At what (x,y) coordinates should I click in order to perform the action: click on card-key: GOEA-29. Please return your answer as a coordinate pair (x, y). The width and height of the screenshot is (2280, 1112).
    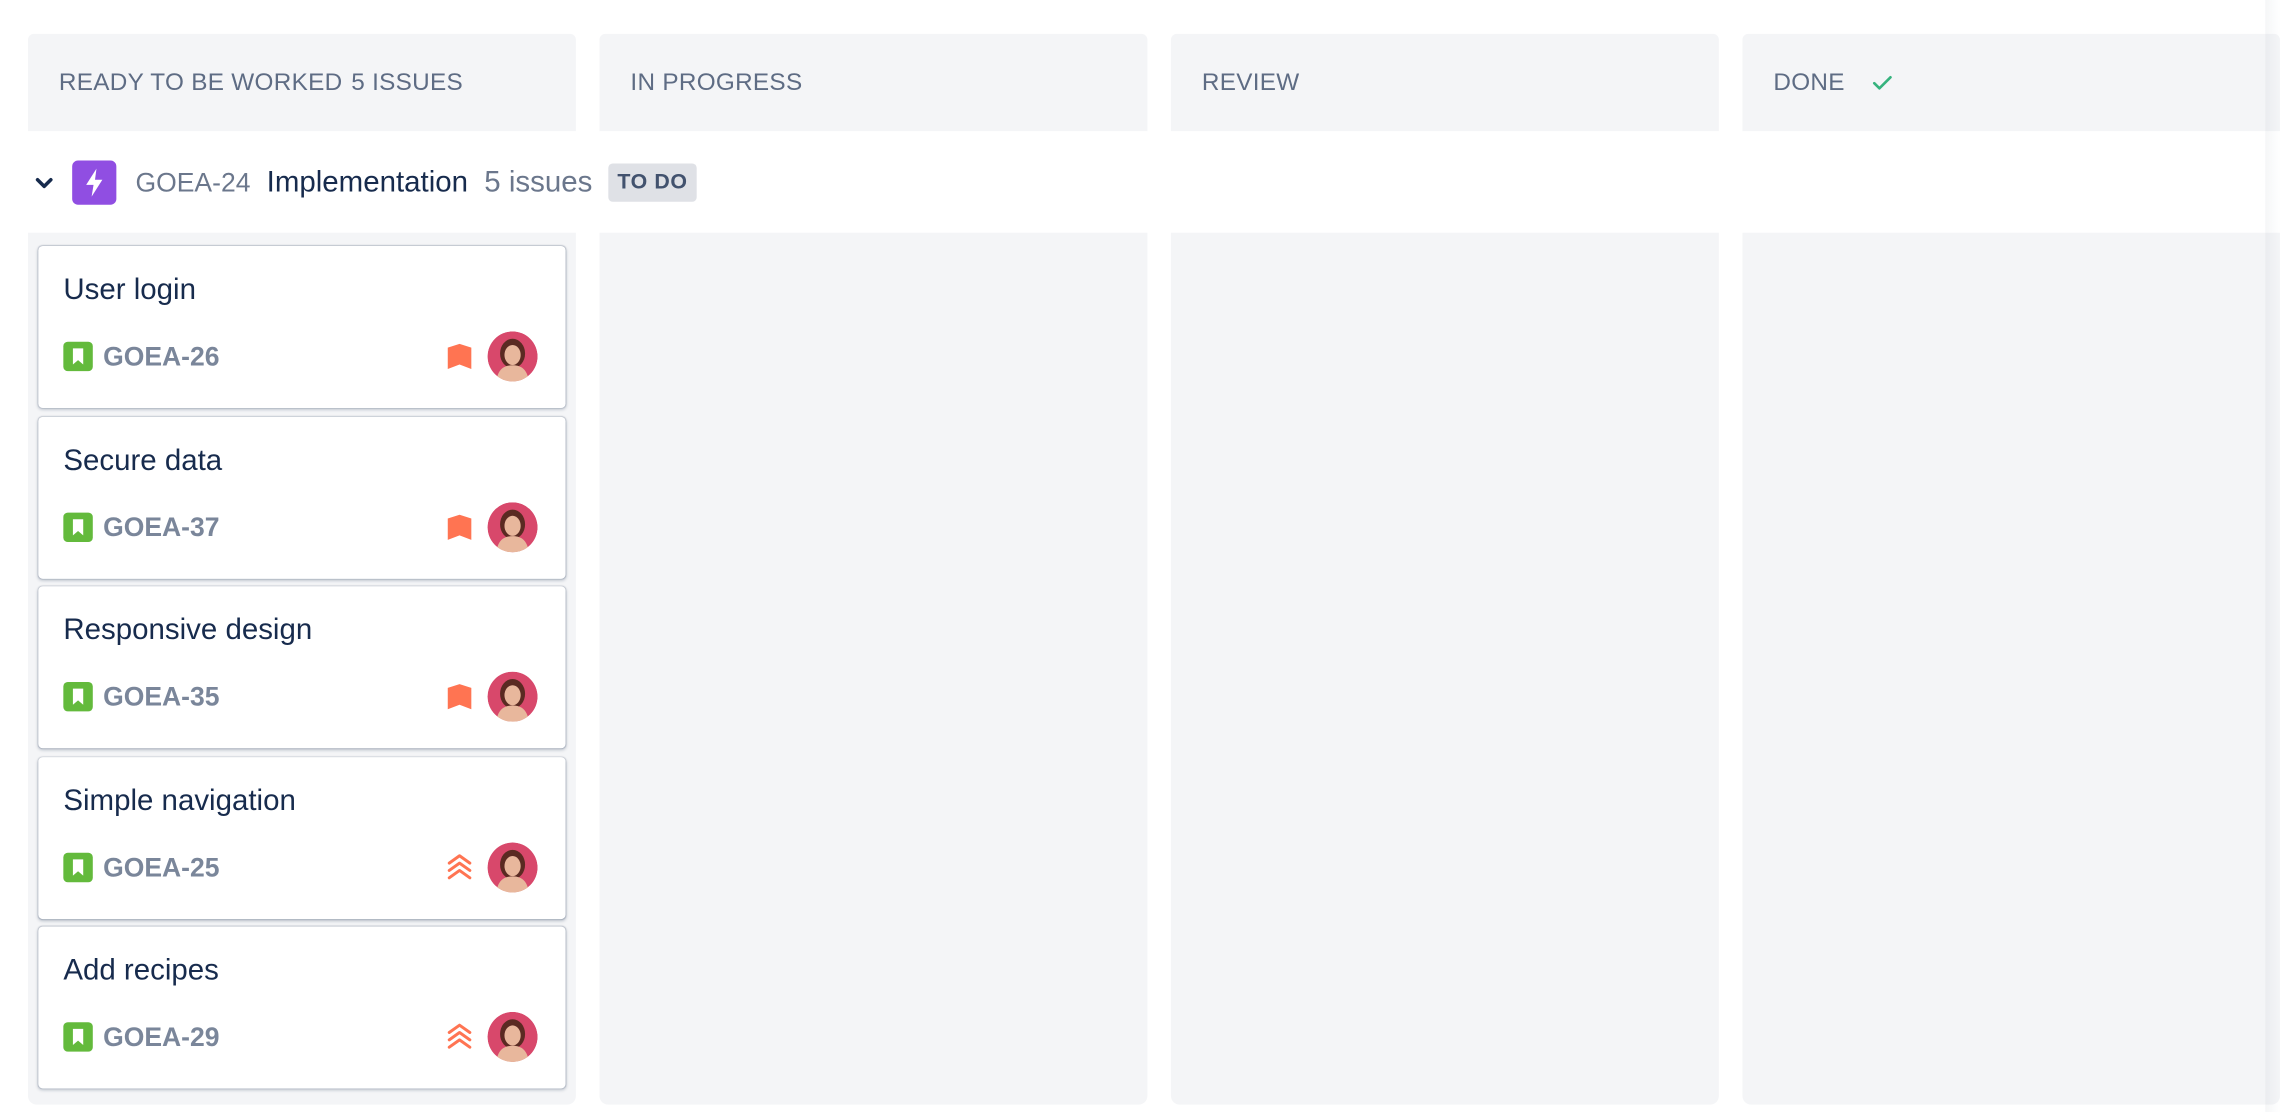
    Looking at the image, I should click on (161, 1036).